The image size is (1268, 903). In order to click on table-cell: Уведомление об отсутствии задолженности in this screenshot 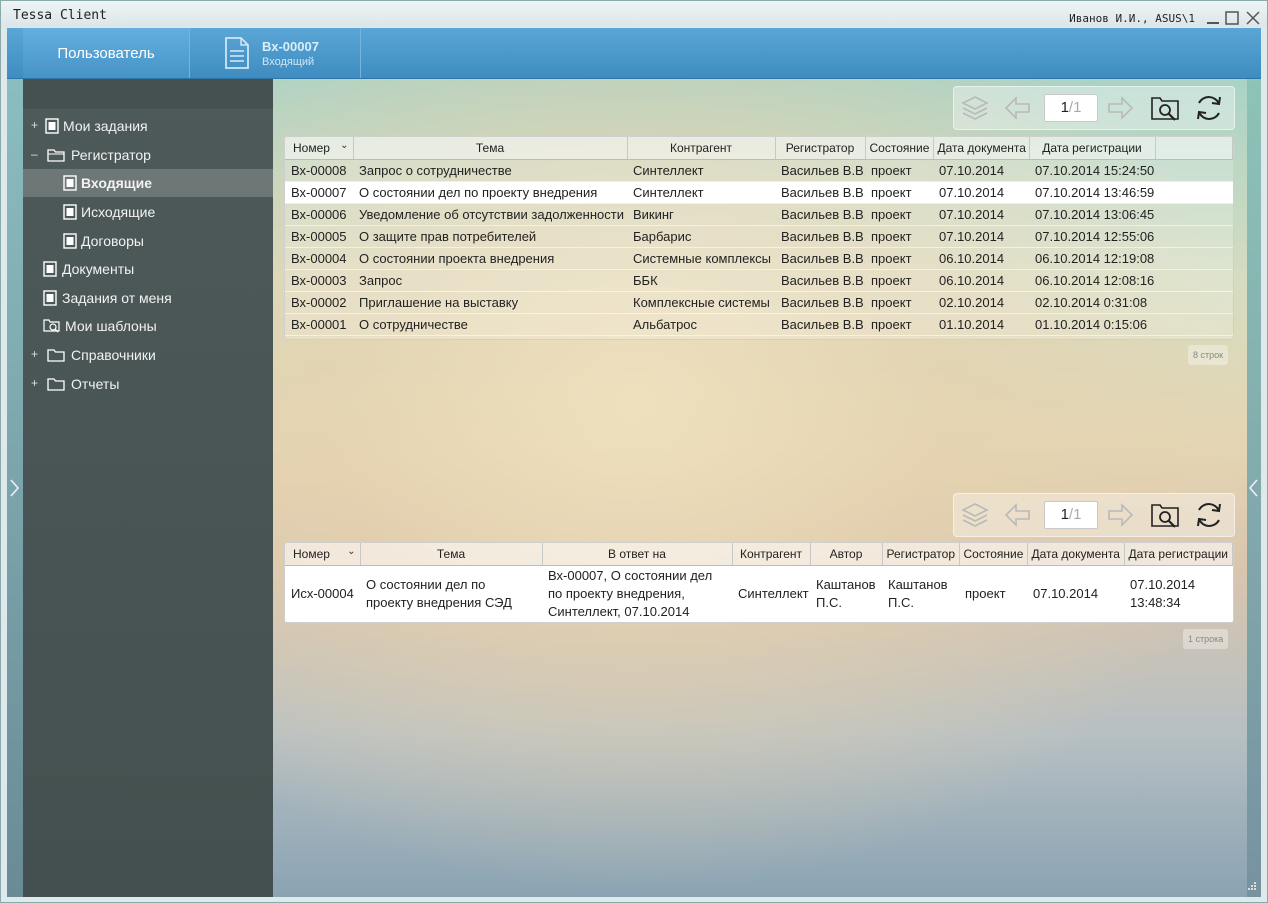, I will do `click(490, 214)`.